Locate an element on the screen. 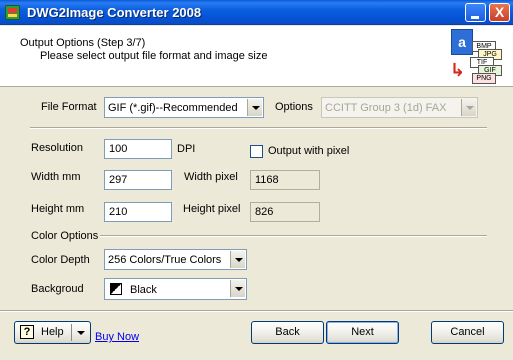  help-label: Help is located at coordinates (52, 332).